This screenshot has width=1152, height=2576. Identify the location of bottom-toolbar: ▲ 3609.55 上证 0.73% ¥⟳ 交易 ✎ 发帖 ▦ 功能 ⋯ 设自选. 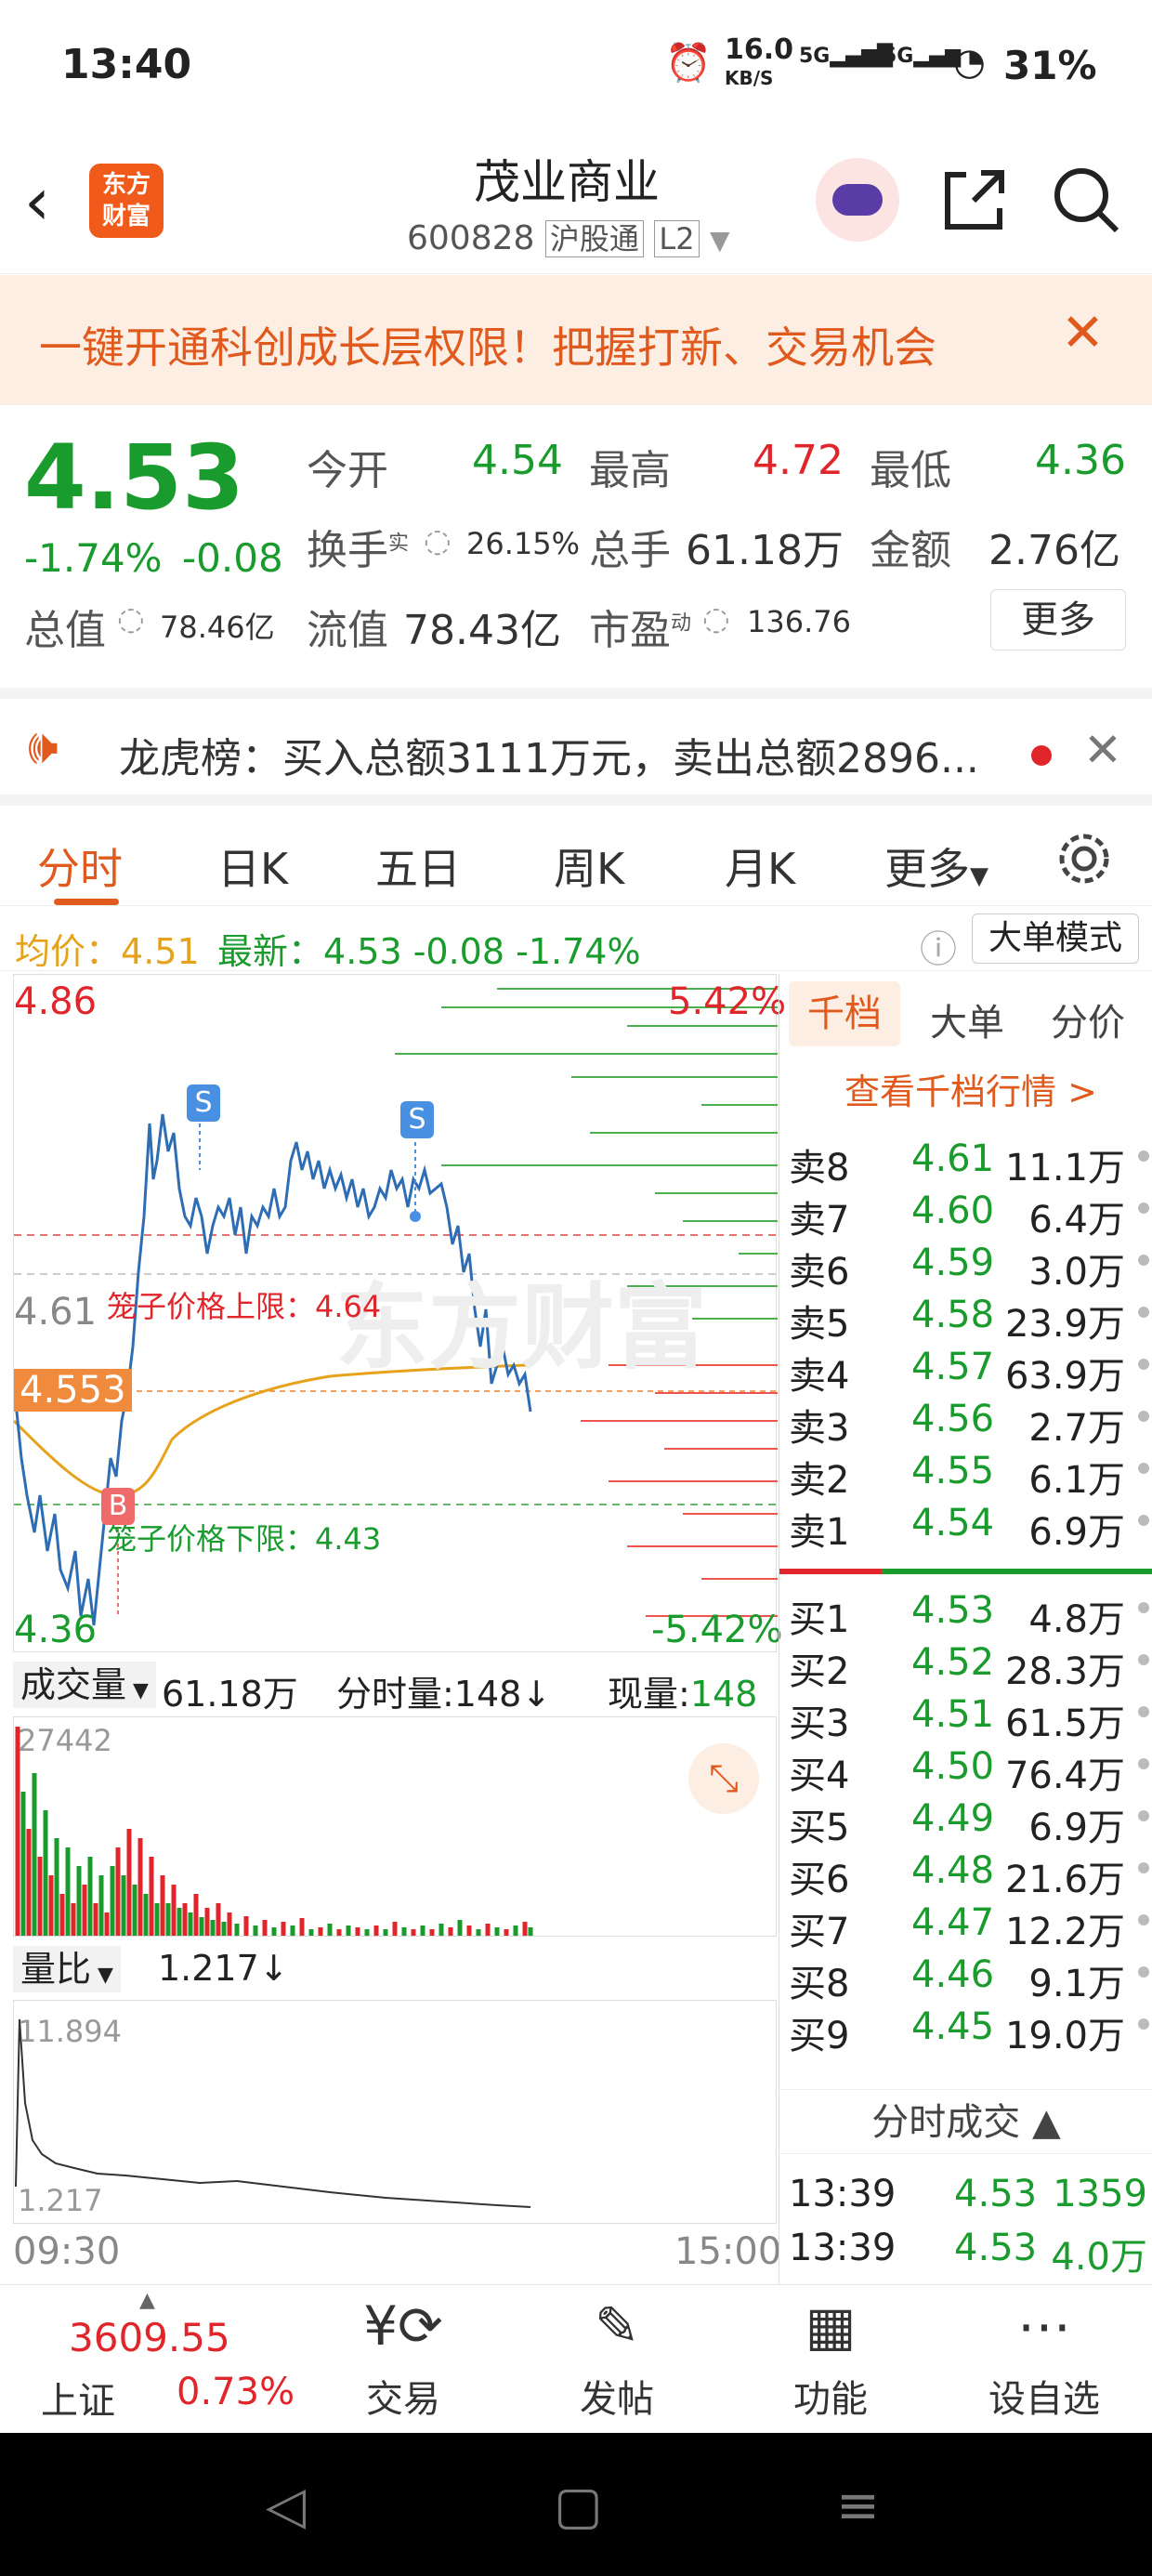
(576, 2358).